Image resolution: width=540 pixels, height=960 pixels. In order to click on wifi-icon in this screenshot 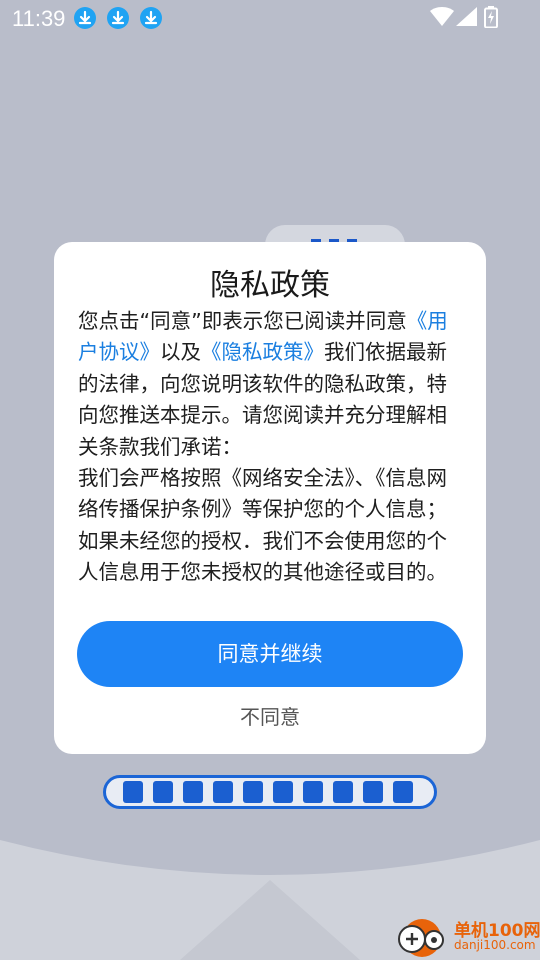, I will do `click(442, 19)`.